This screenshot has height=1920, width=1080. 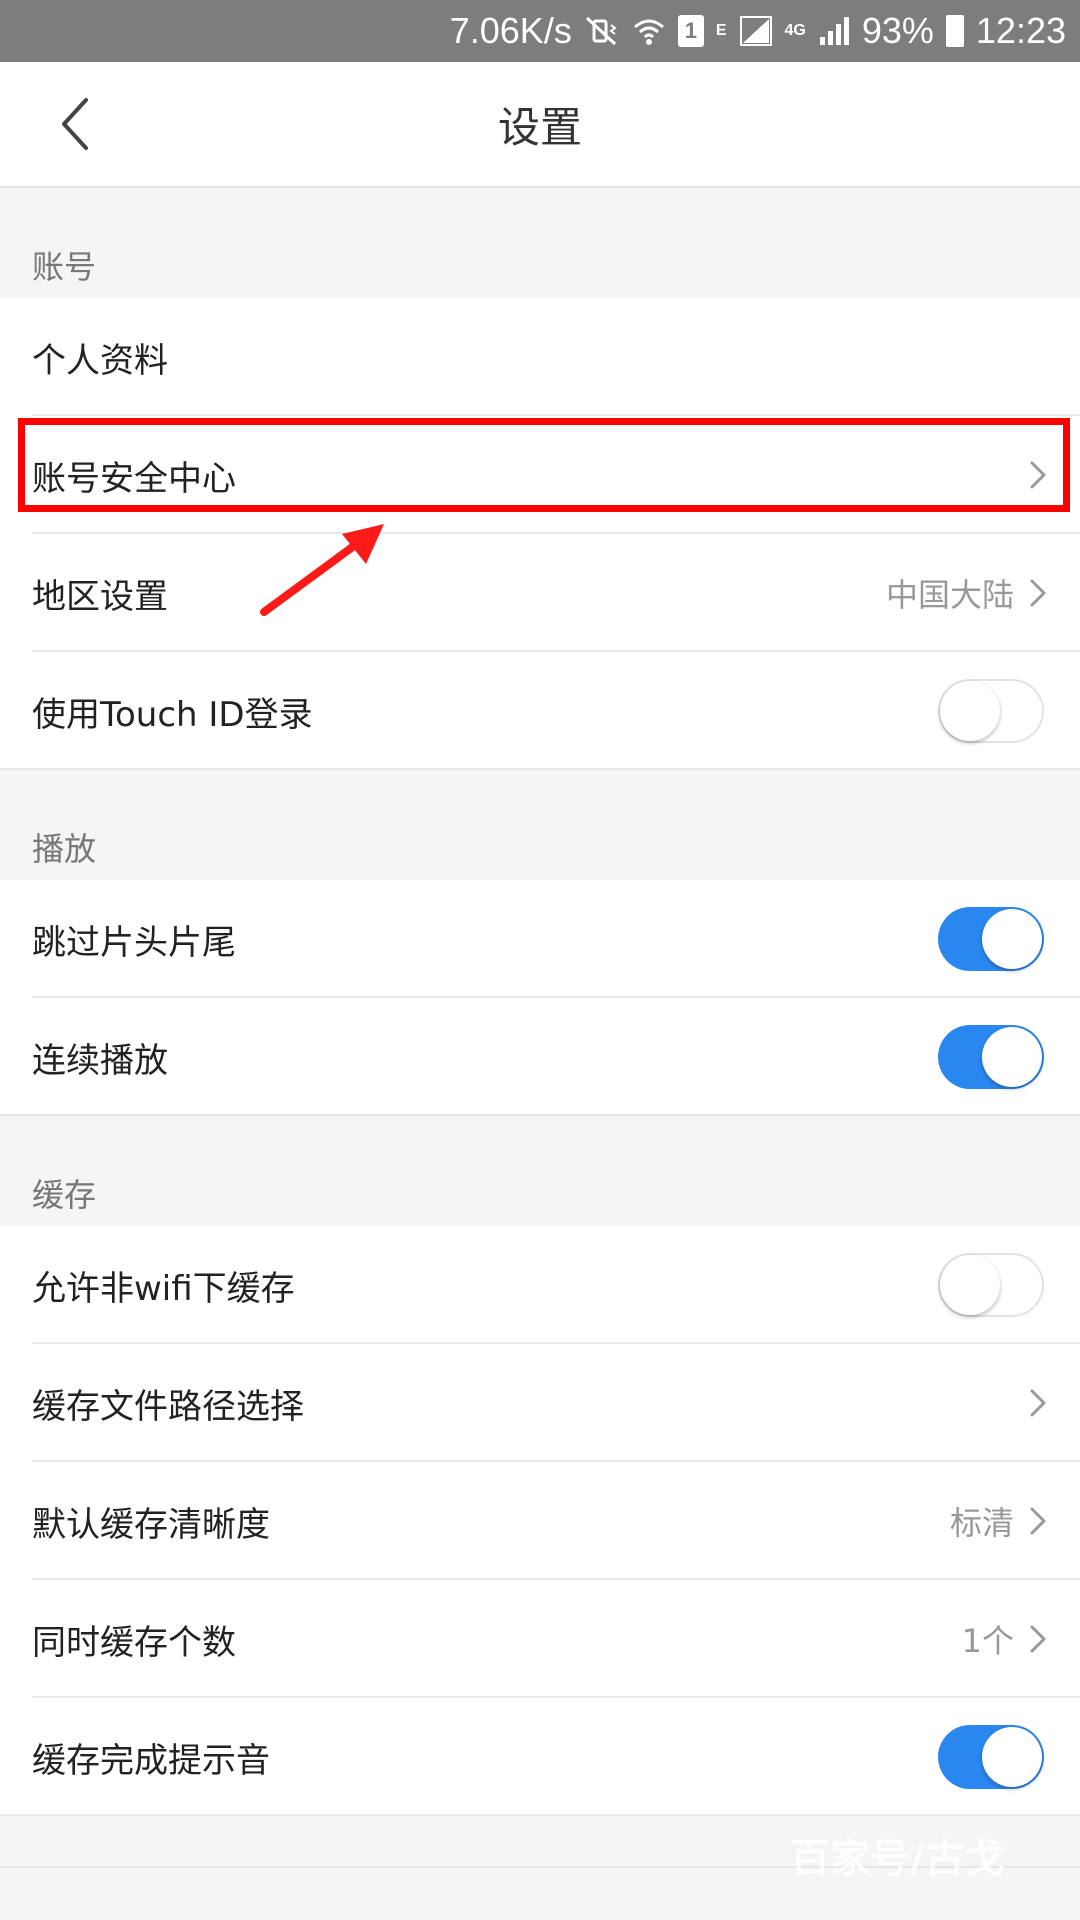 What do you see at coordinates (540, 1521) in the screenshot?
I see `row-cache-quality: 默认缓存清晰度 标清` at bounding box center [540, 1521].